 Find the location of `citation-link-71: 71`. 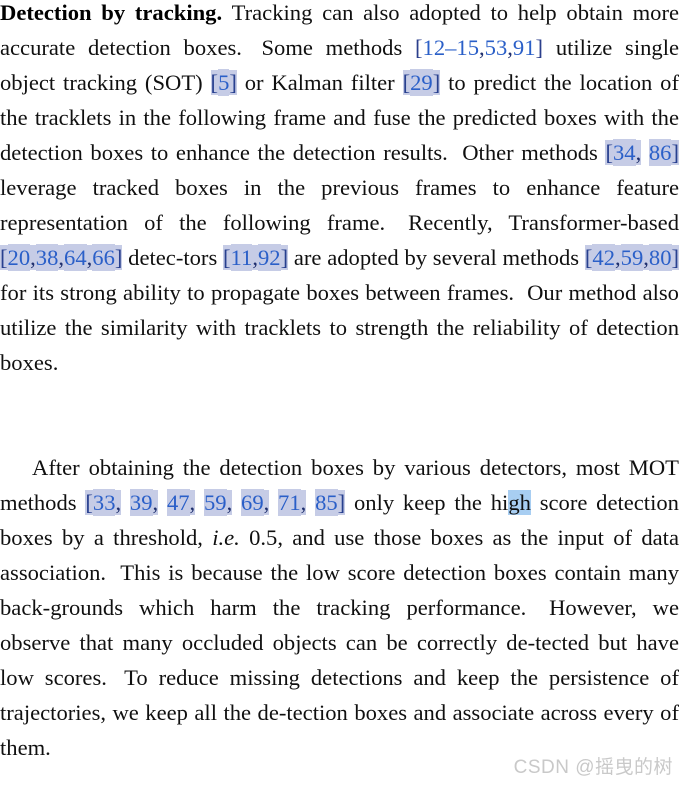

citation-link-71: 71 is located at coordinates (289, 503).